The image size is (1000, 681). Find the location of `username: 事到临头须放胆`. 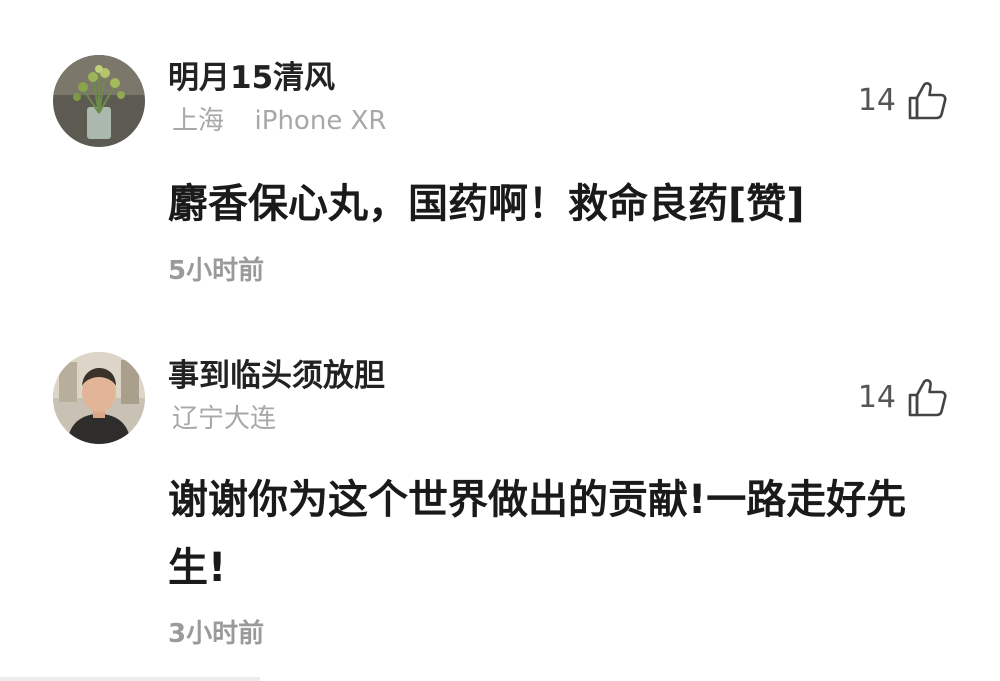

username: 事到临头须放胆 is located at coordinates (276, 376).